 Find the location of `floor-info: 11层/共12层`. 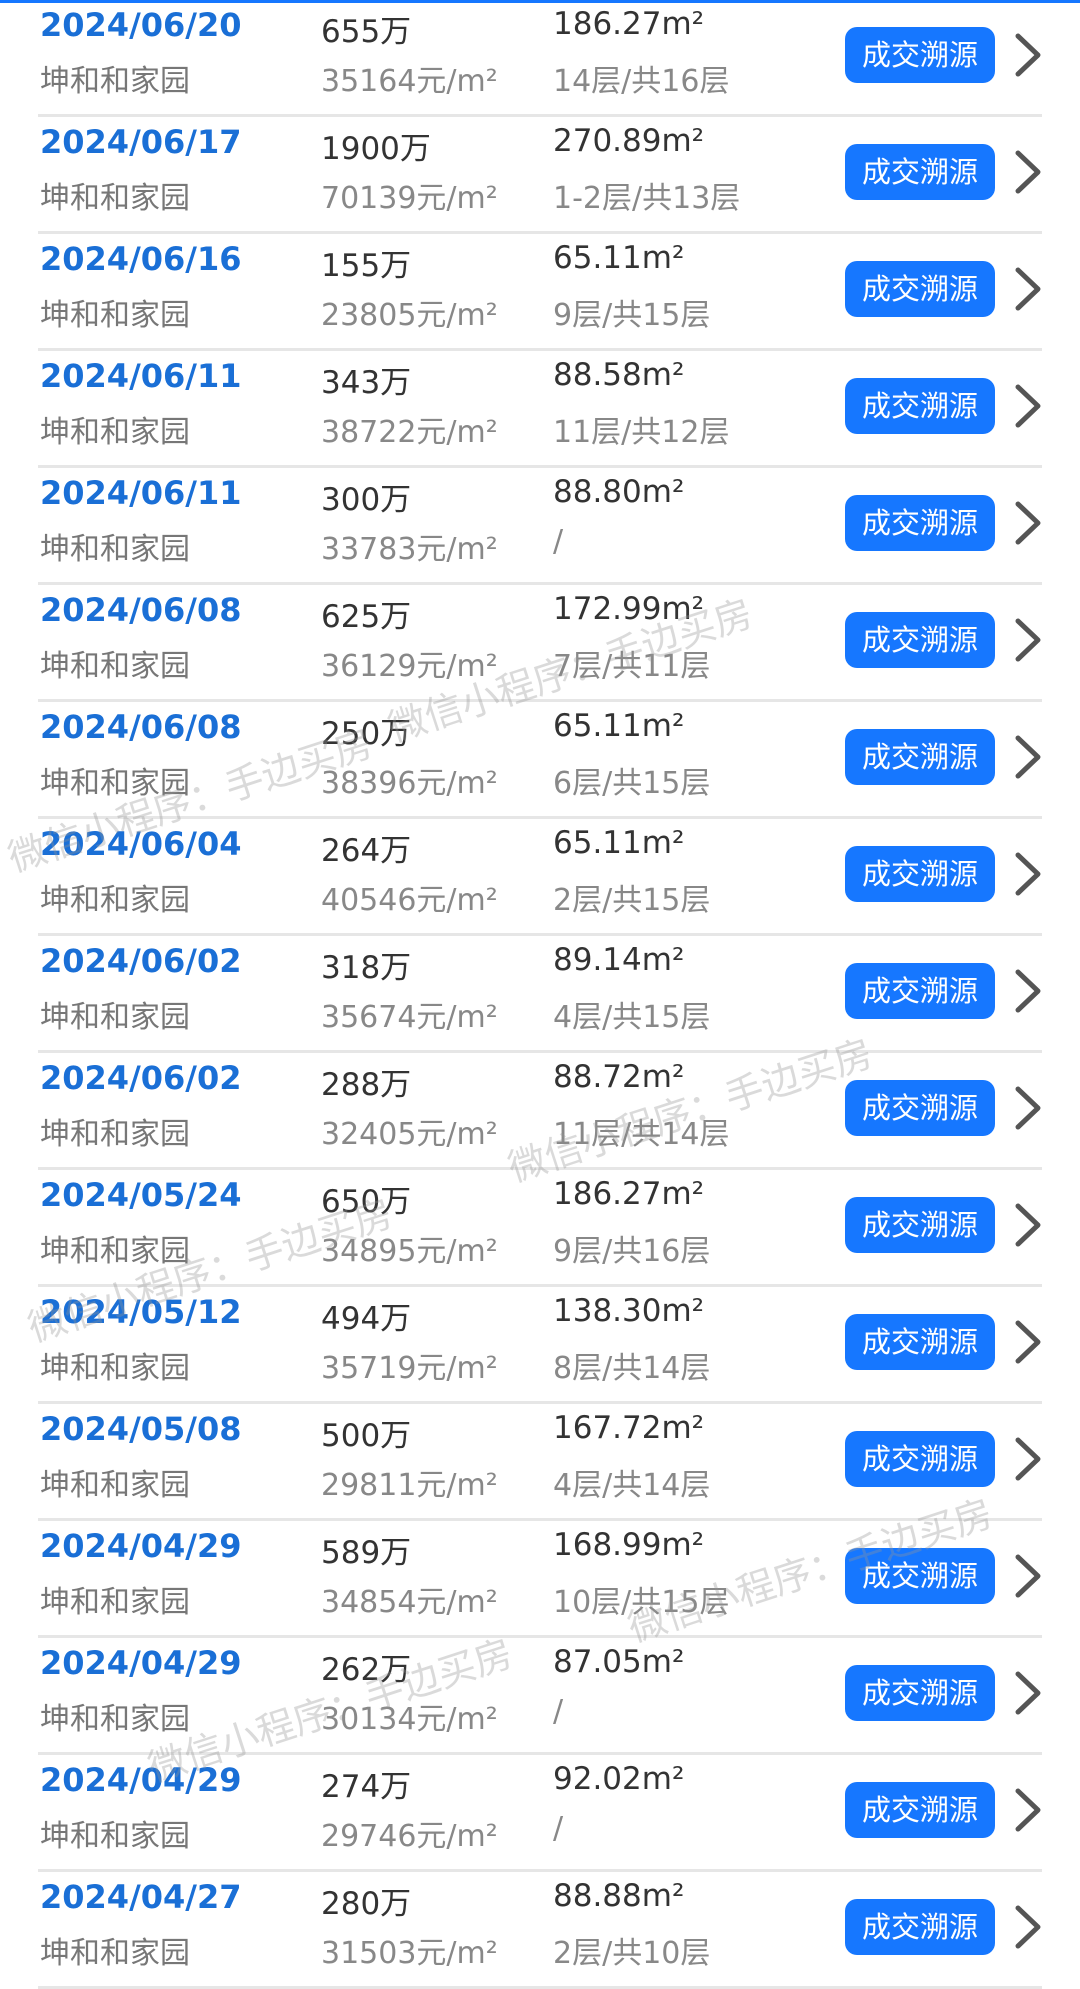

floor-info: 11层/共12层 is located at coordinates (641, 432).